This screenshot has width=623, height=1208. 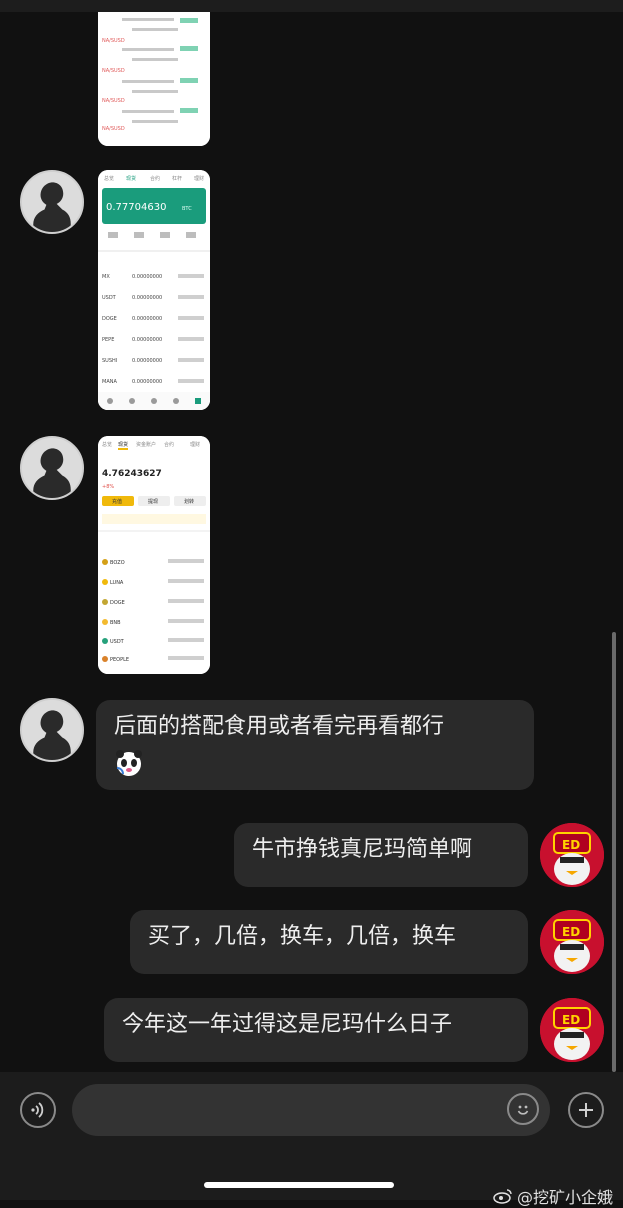 What do you see at coordinates (315, 745) in the screenshot?
I see `incoming-message-bubble: 后面的搭配食用或者看完再看都行` at bounding box center [315, 745].